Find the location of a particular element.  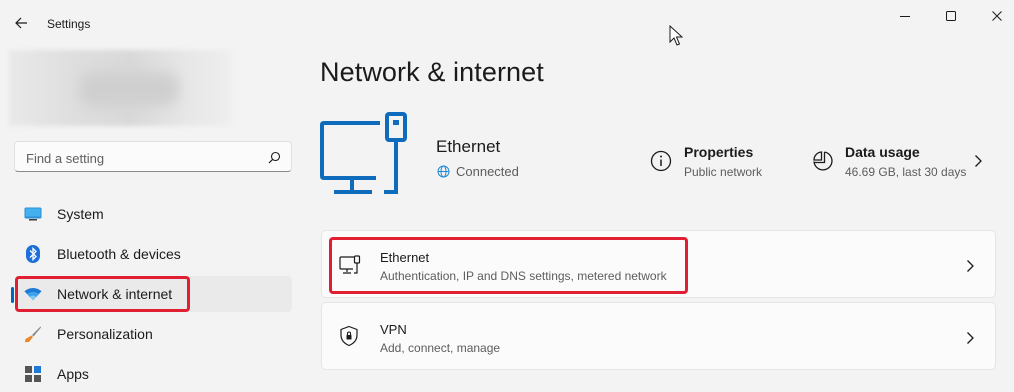

sidebar-item-label: Apps is located at coordinates (73, 374).